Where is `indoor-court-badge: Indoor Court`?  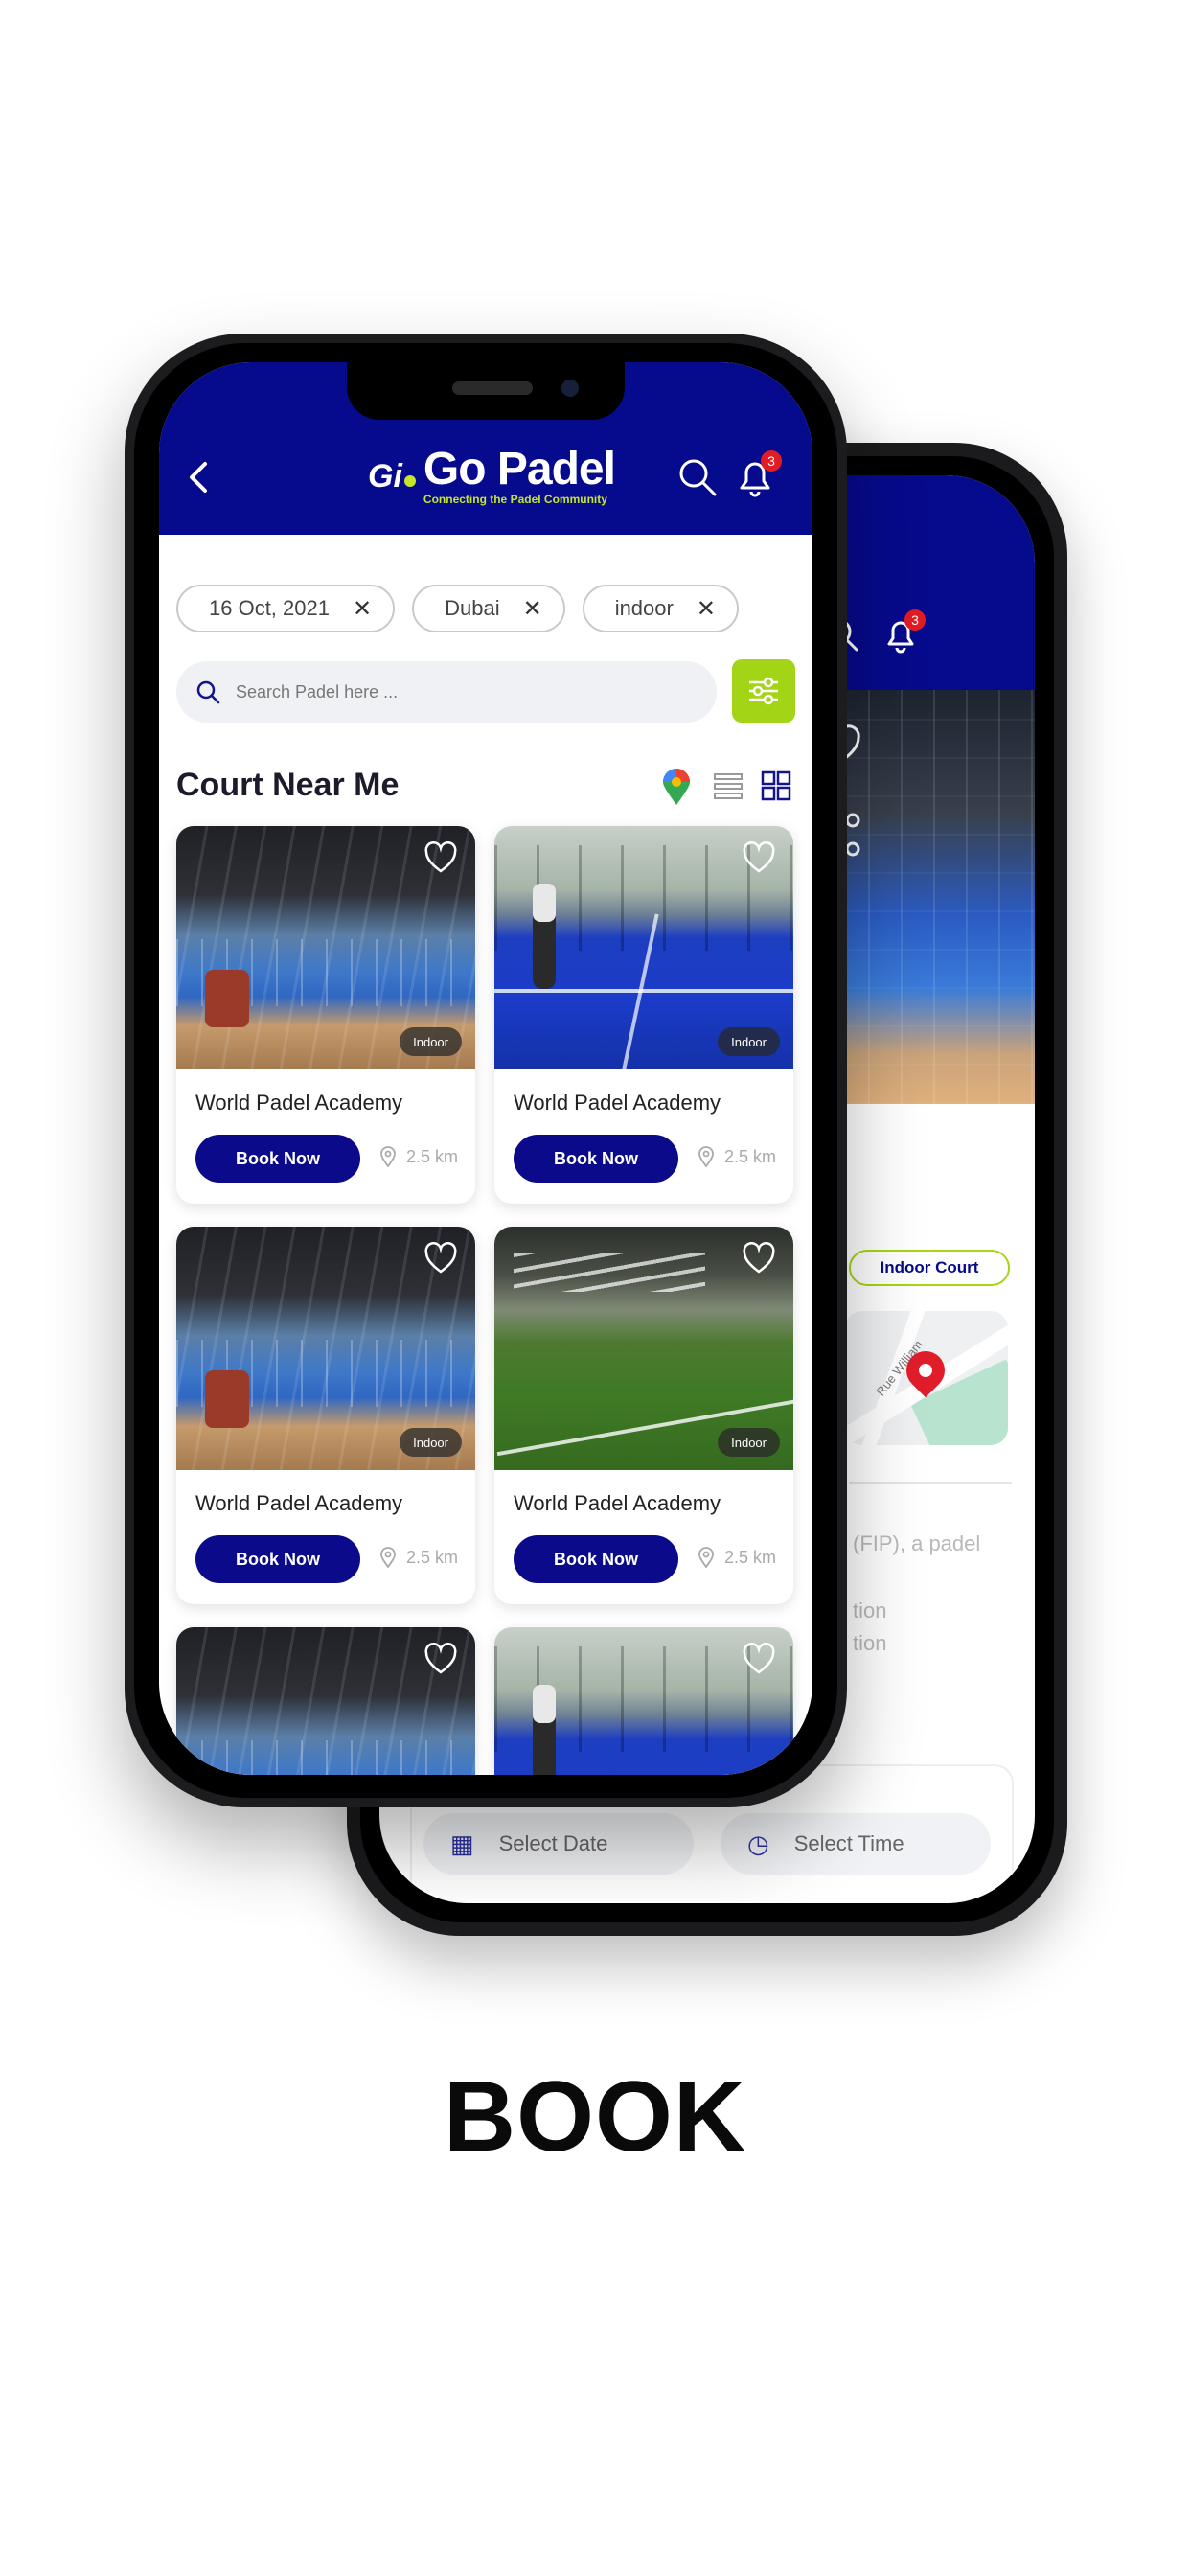 indoor-court-badge: Indoor Court is located at coordinates (930, 1268).